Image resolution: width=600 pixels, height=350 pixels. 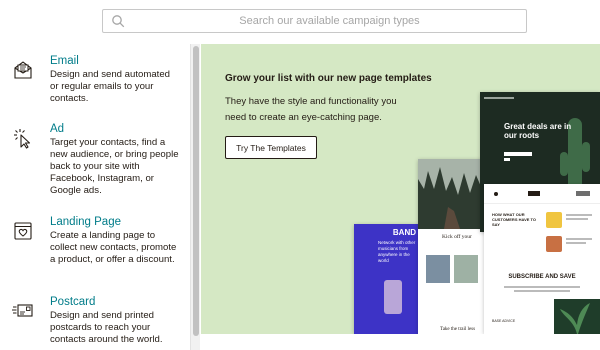 What do you see at coordinates (452, 194) in the screenshot?
I see `forest-image` at bounding box center [452, 194].